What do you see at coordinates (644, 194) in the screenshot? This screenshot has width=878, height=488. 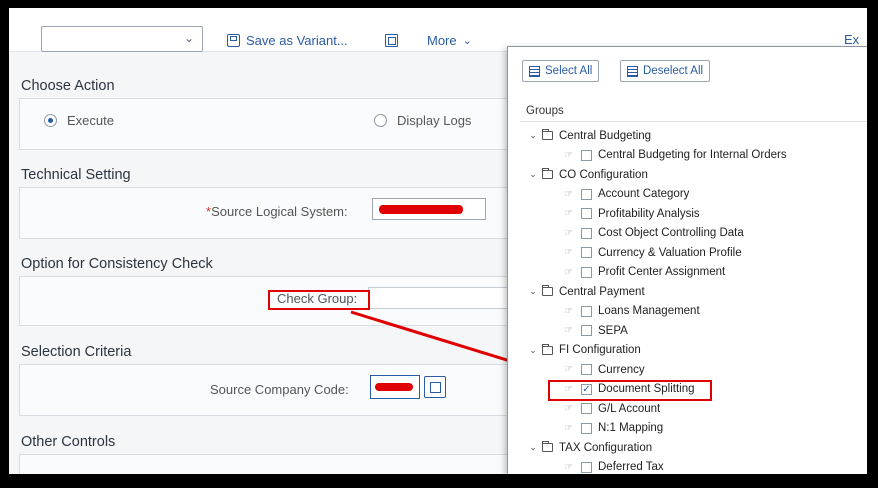 I see `tree-item-label: Account Category` at bounding box center [644, 194].